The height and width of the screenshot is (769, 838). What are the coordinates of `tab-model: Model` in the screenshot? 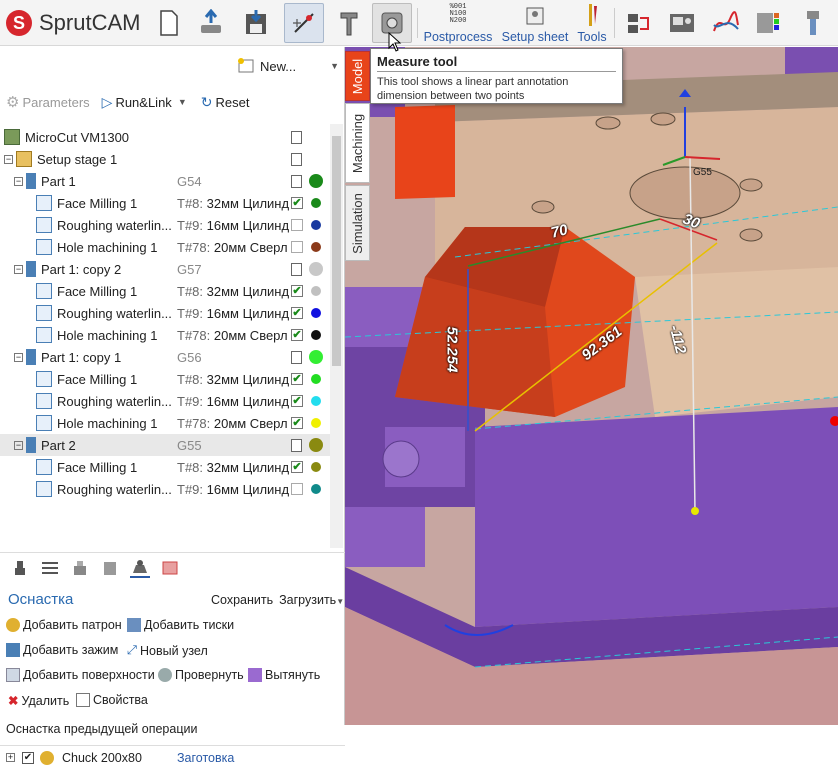 It's located at (357, 76).